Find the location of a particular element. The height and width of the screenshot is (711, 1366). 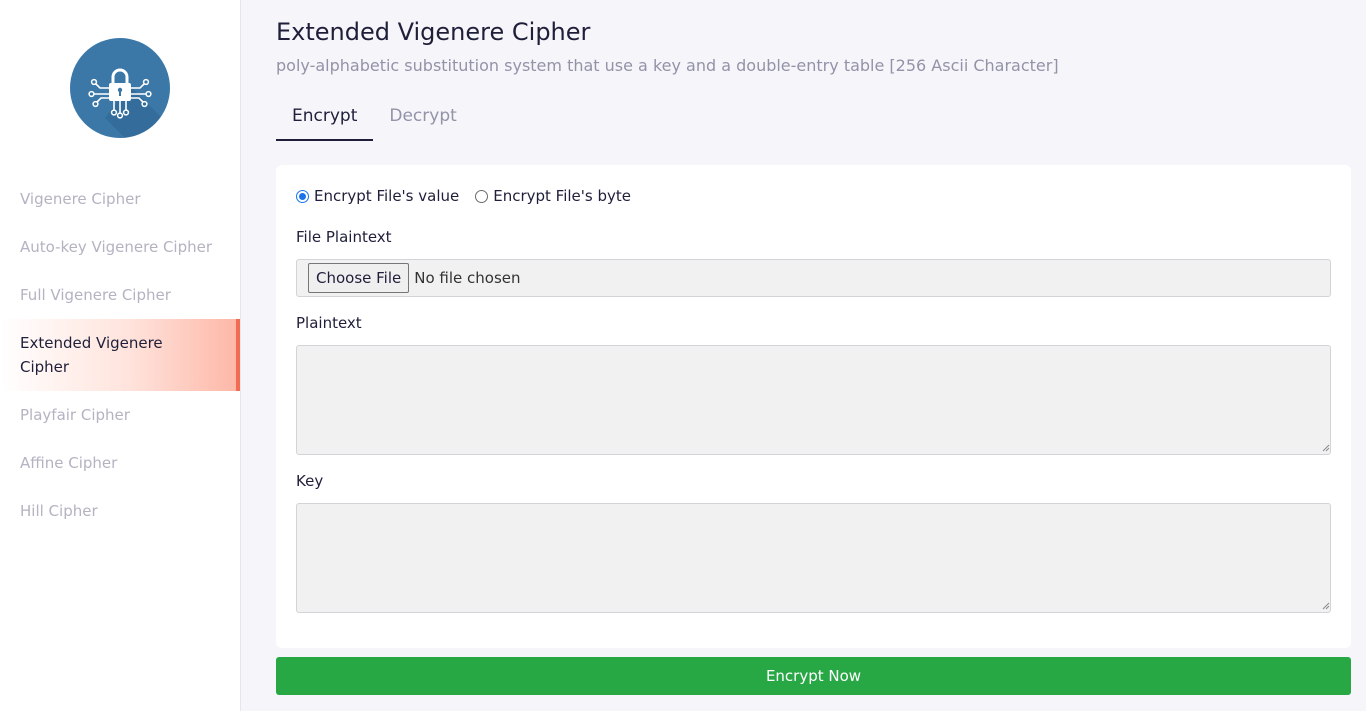

mode-radio-group: Encrypt File's value Encrypt File's byte is located at coordinates (471, 196).